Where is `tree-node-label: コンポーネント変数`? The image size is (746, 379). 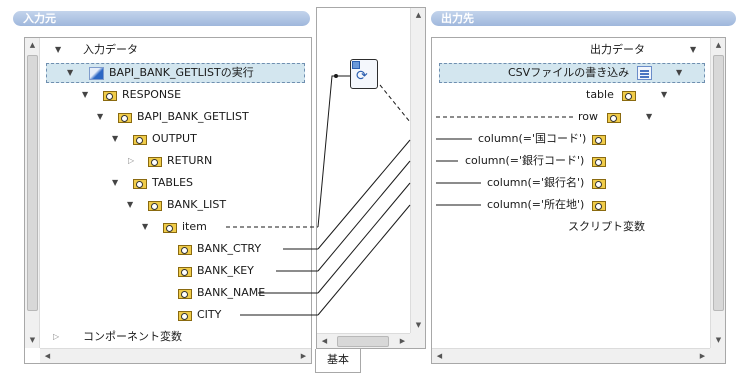
tree-node-label: コンポーネント変数 is located at coordinates (132, 336).